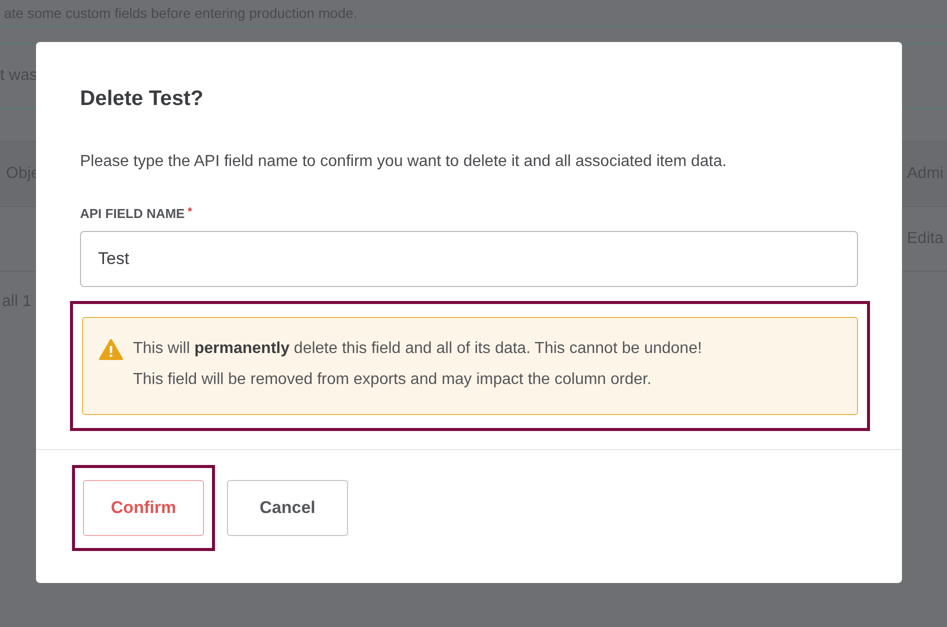  What do you see at coordinates (287, 508) in the screenshot?
I see `cancel-button: Cancel` at bounding box center [287, 508].